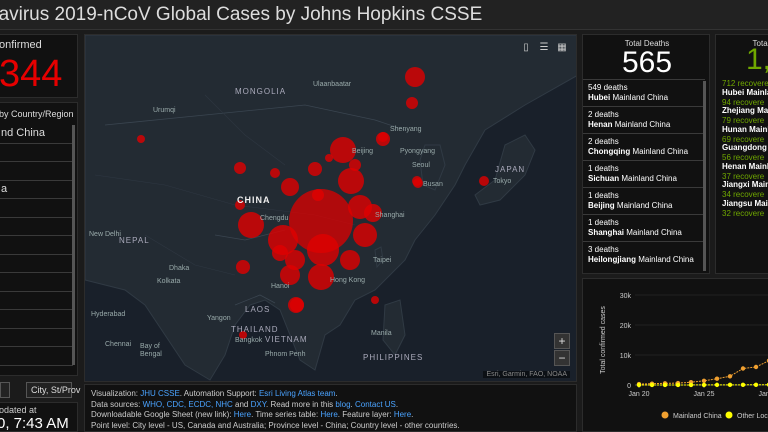 The image size is (768, 432). Describe the element at coordinates (36, 190) in the screenshot. I see `list-item: a` at that location.